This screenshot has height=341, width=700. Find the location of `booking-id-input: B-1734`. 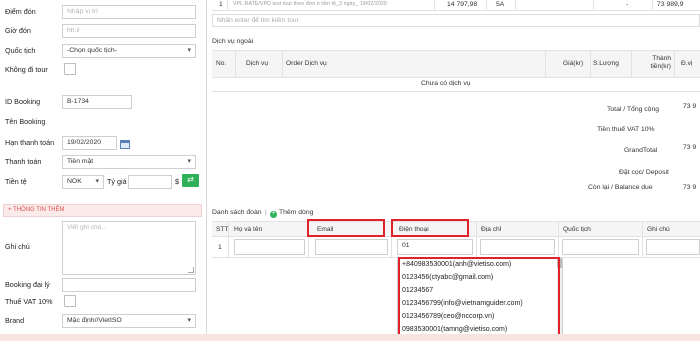

booking-id-input: B-1734 is located at coordinates (97, 102).